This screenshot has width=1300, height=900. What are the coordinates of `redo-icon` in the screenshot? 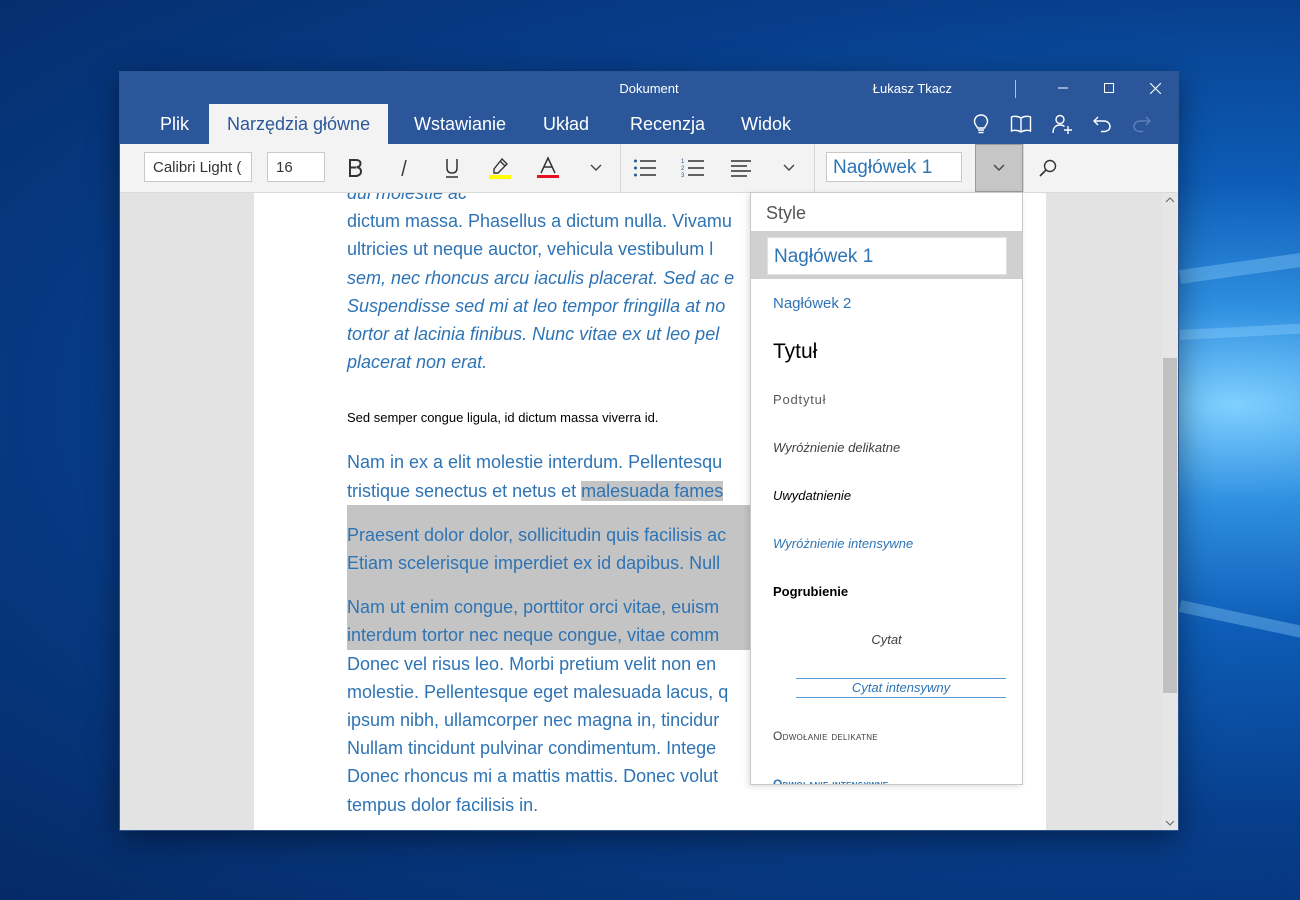 It's located at (1142, 124).